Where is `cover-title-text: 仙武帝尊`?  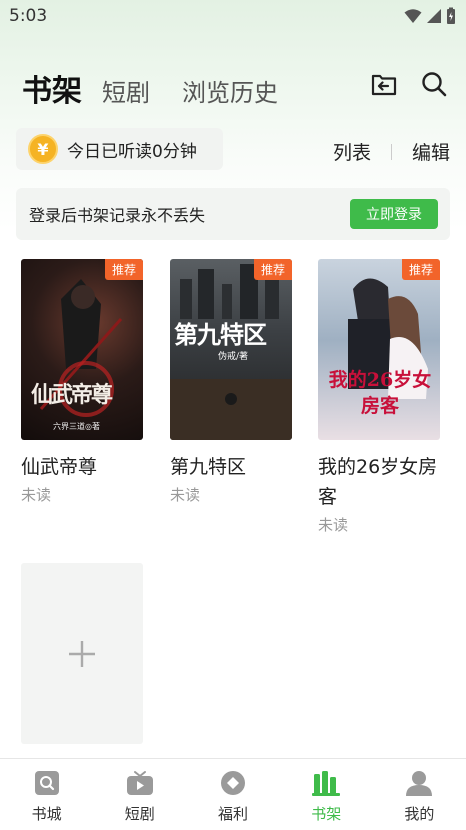 cover-title-text: 仙武帝尊 is located at coordinates (72, 395).